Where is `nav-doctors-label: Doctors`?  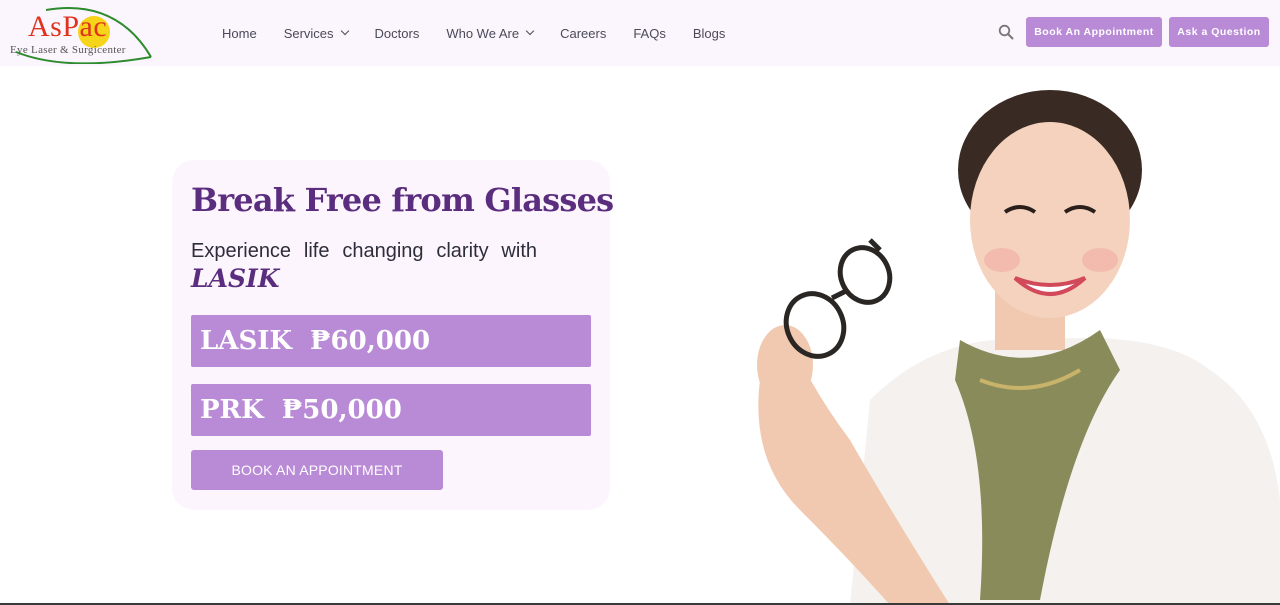
nav-doctors-label: Doctors is located at coordinates (397, 33).